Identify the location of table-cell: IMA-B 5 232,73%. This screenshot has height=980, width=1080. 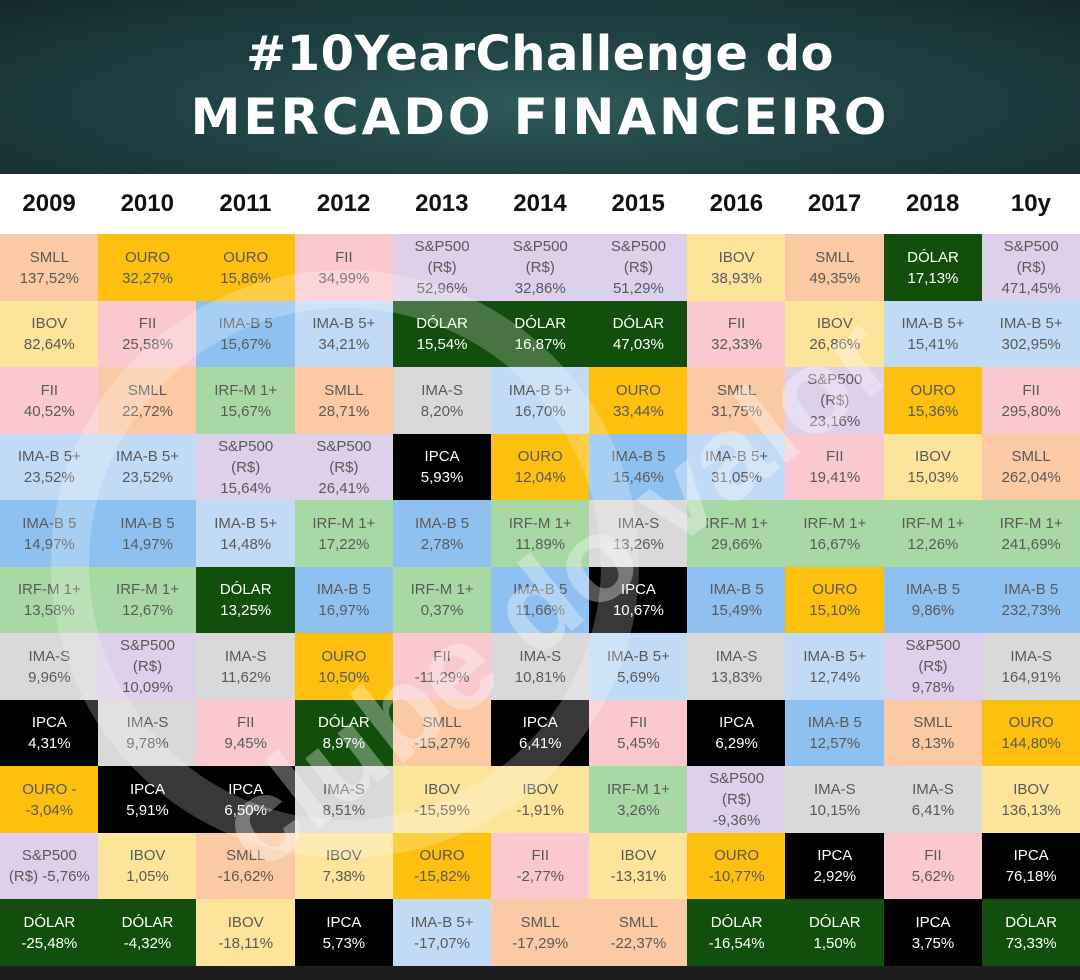
(1030, 600).